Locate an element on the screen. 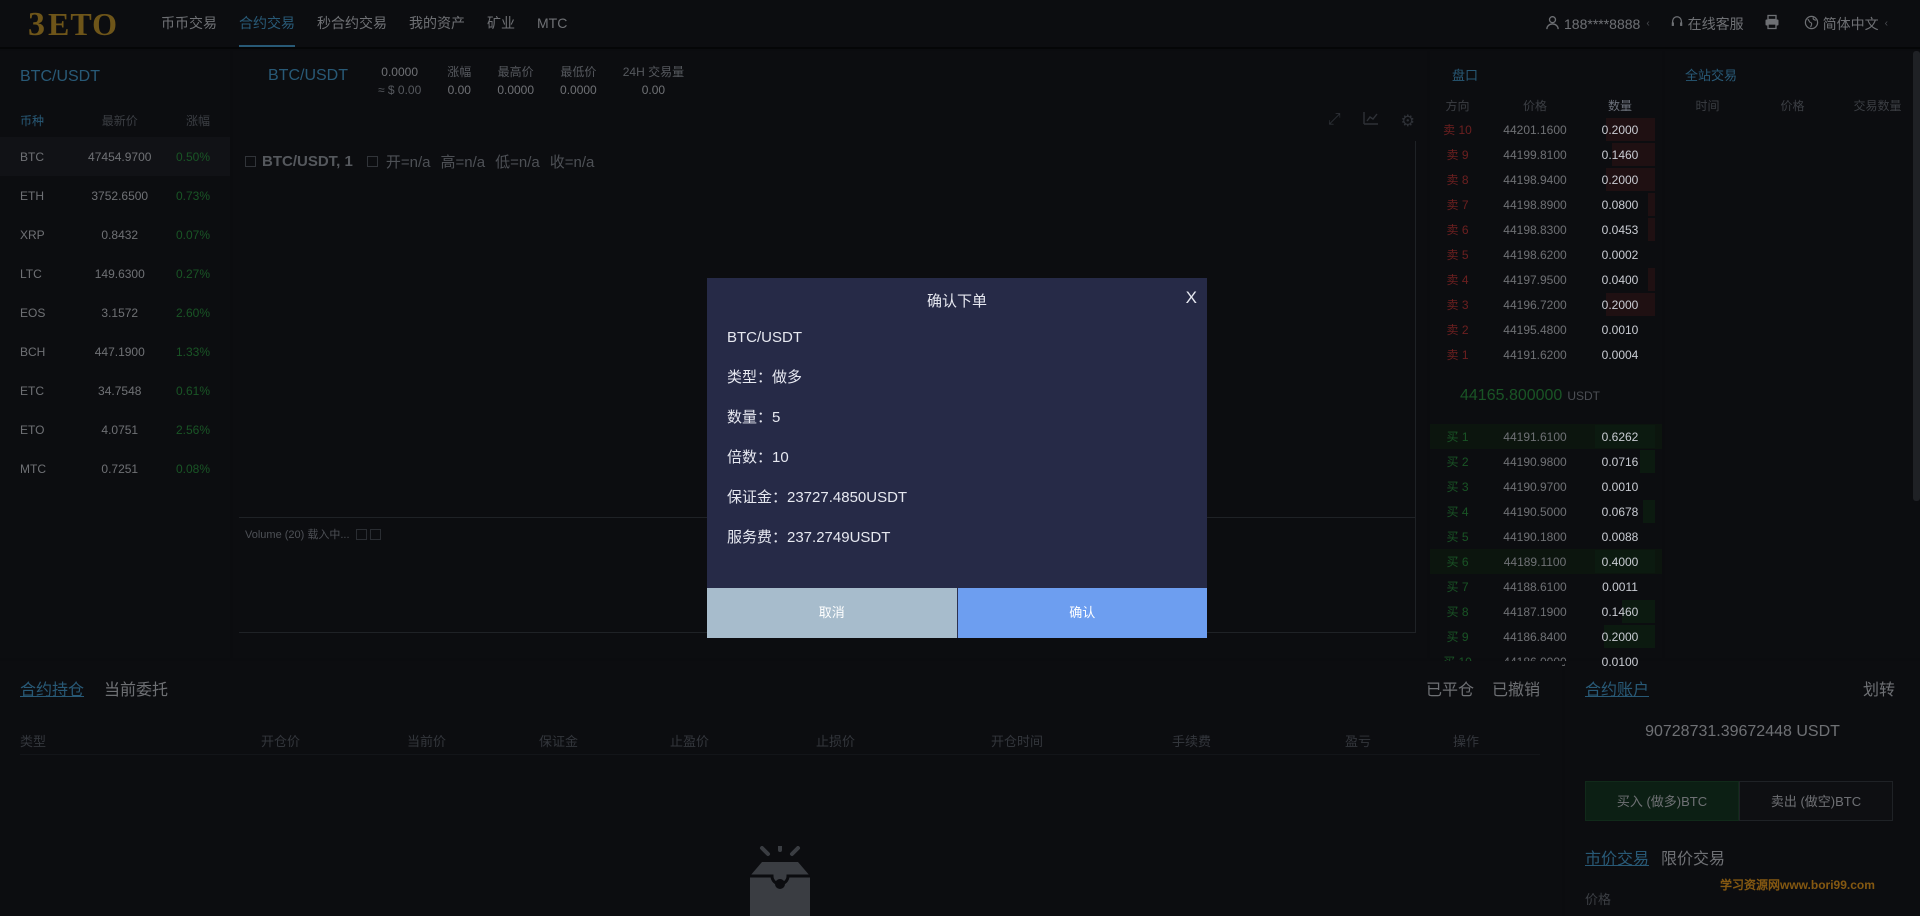  orderbook-qty: 0.0100 is located at coordinates (1620, 661).